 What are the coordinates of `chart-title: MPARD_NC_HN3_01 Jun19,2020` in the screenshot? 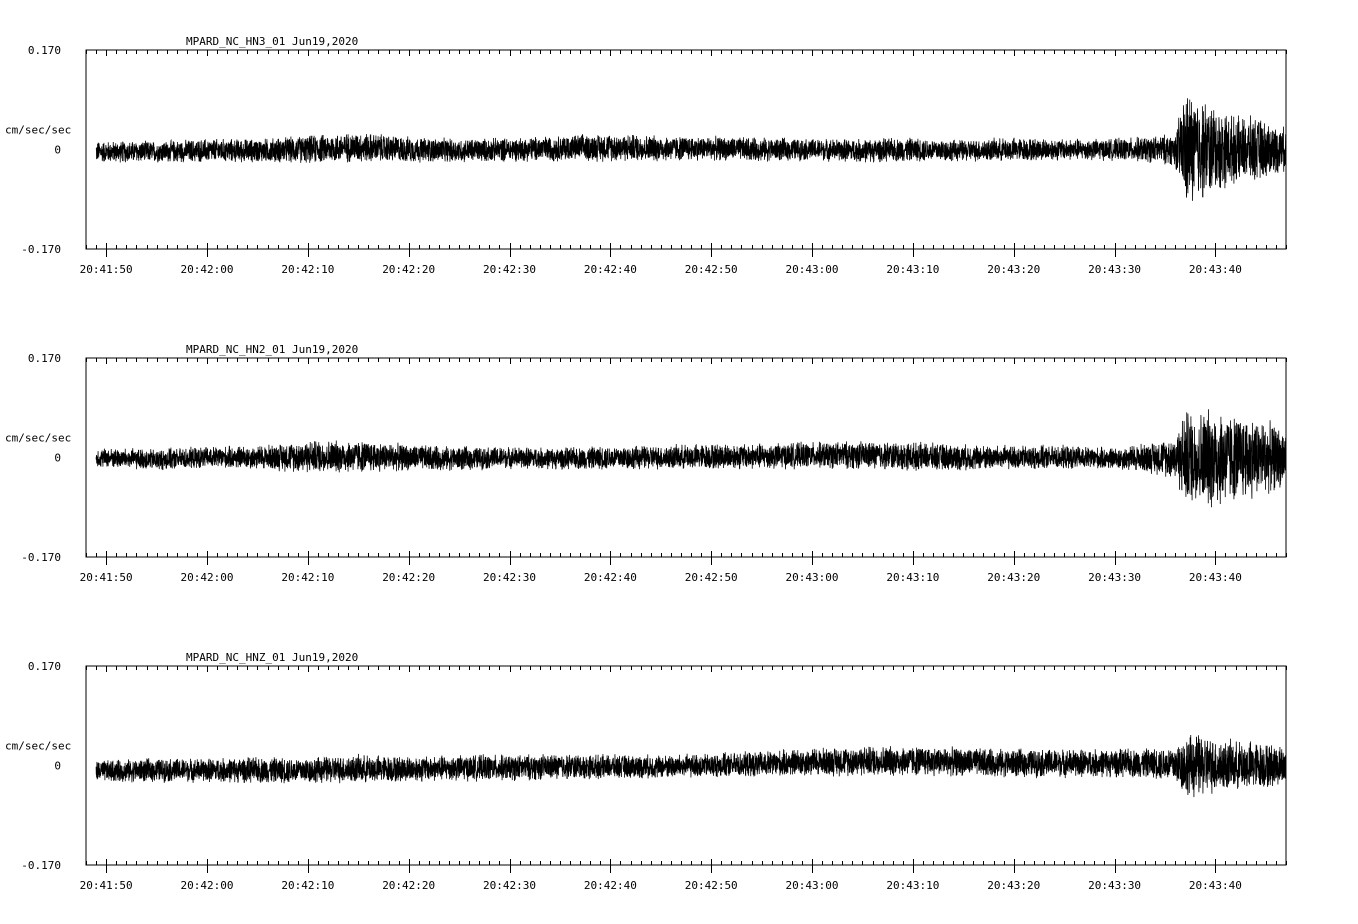 It's located at (272, 41).